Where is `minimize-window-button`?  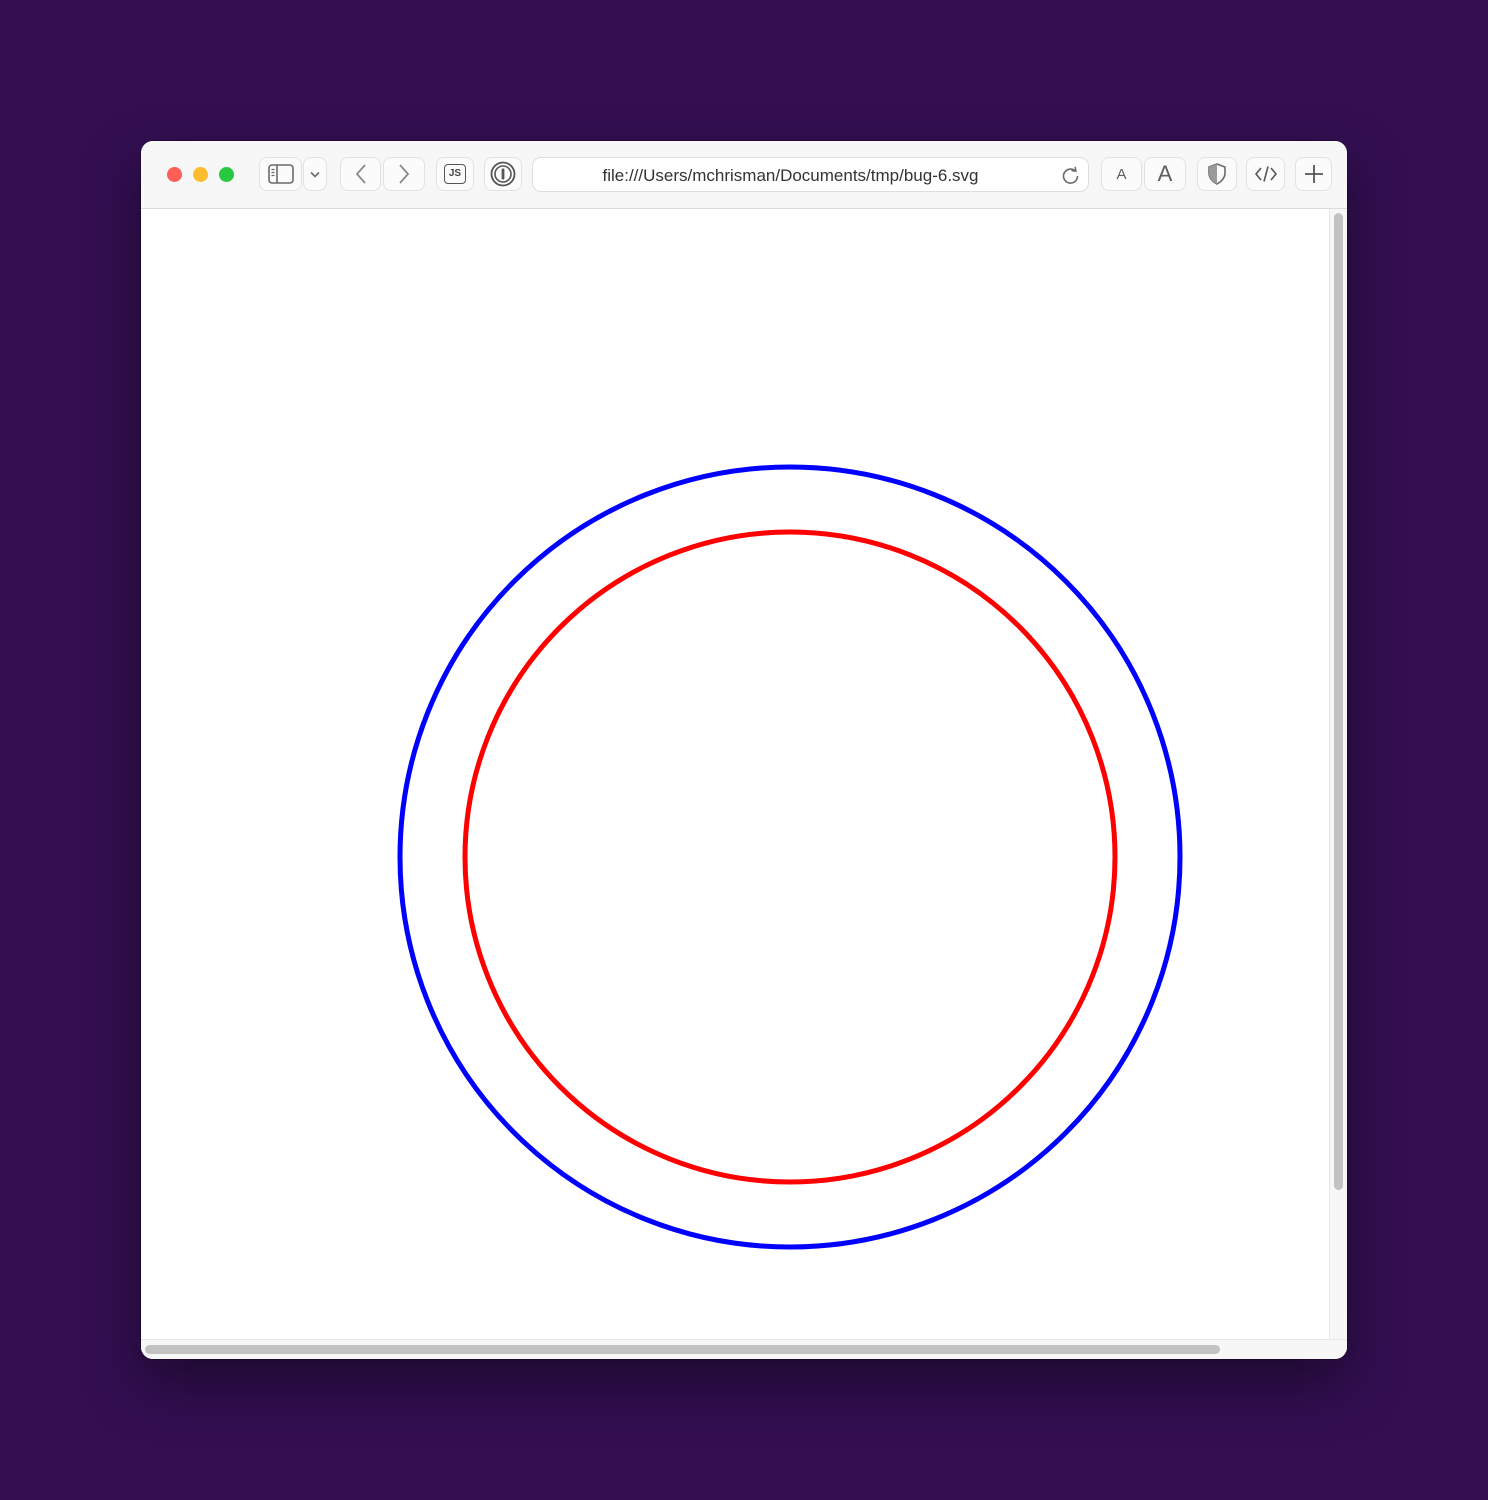
minimize-window-button is located at coordinates (200, 174).